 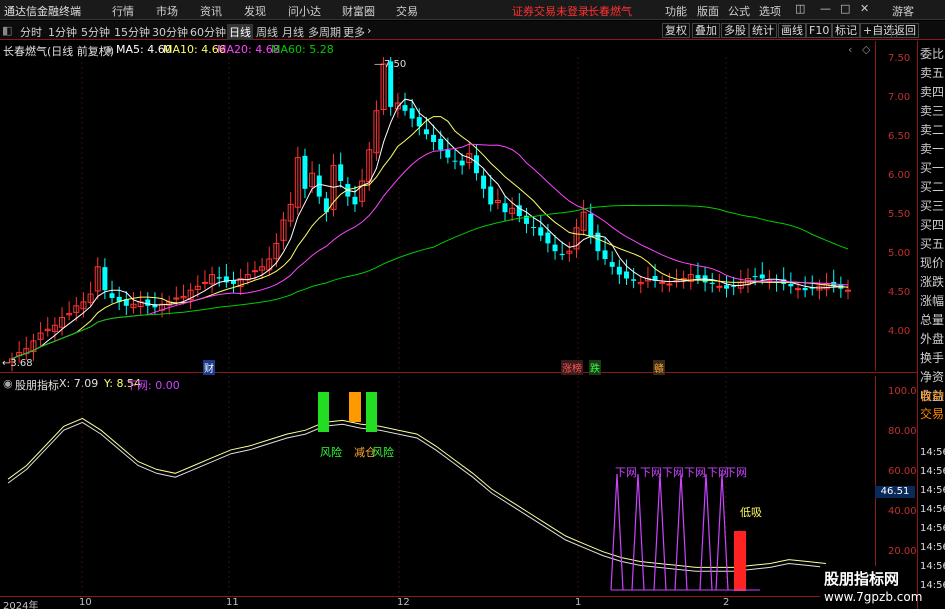 I want to click on btn-f10: F10, so click(x=819, y=30).